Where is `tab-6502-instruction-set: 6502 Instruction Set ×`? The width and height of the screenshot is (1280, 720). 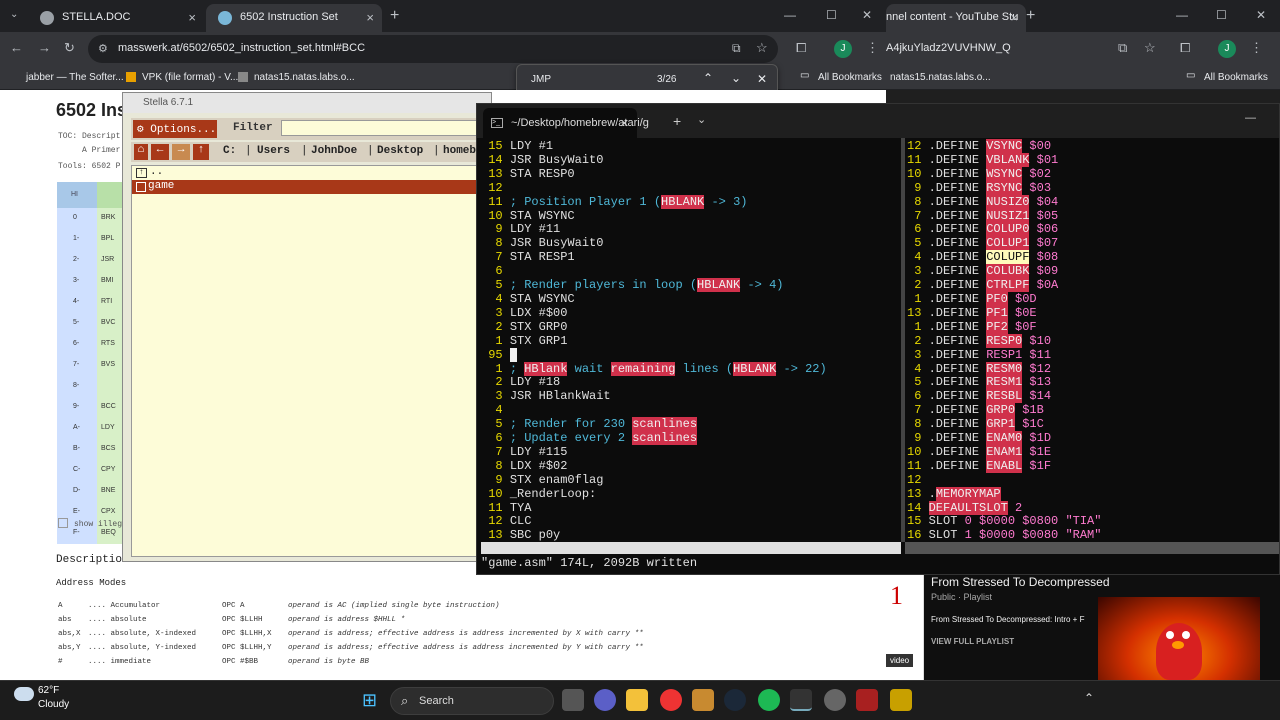
tab-6502-instruction-set: 6502 Instruction Set × is located at coordinates (294, 18).